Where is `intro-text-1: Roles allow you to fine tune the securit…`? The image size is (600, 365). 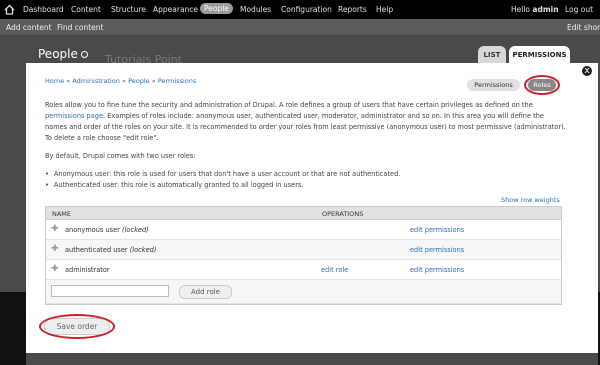 intro-text-1: Roles allow you to fine tune the securit… is located at coordinates (289, 105).